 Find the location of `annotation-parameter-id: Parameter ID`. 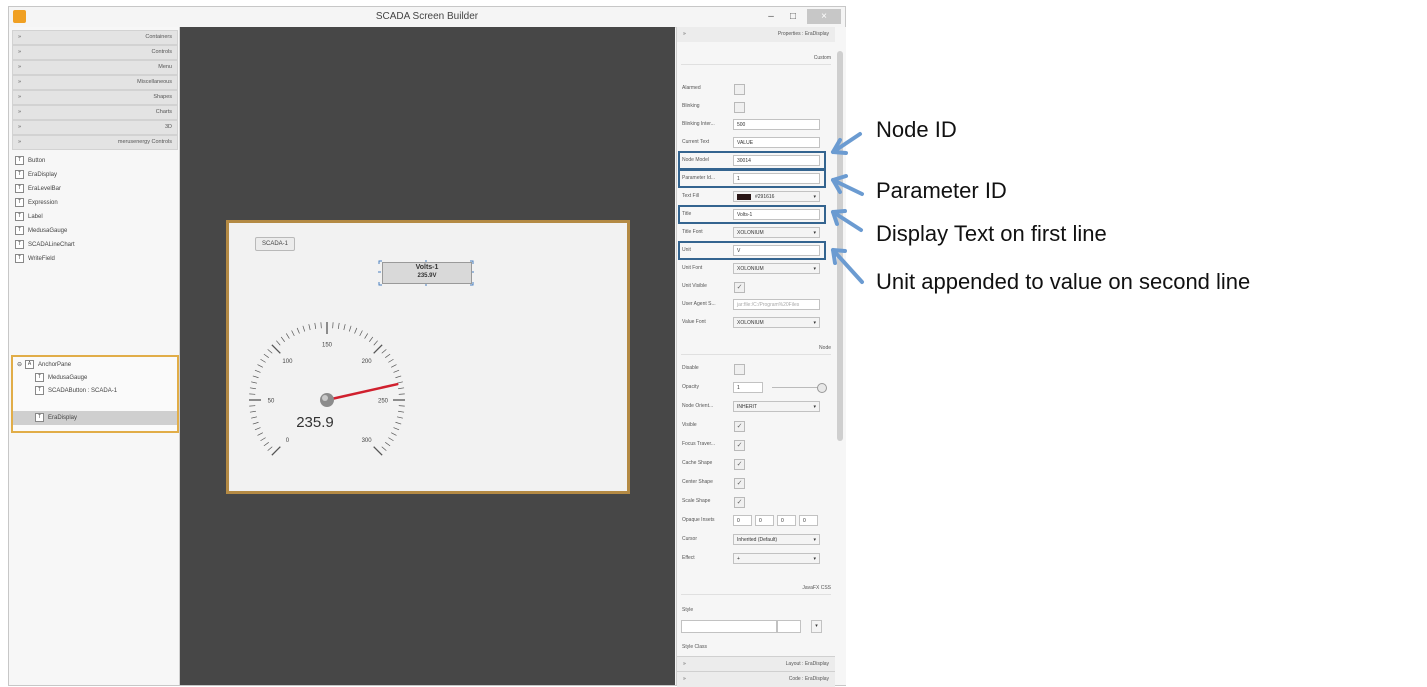

annotation-parameter-id: Parameter ID is located at coordinates (941, 190).